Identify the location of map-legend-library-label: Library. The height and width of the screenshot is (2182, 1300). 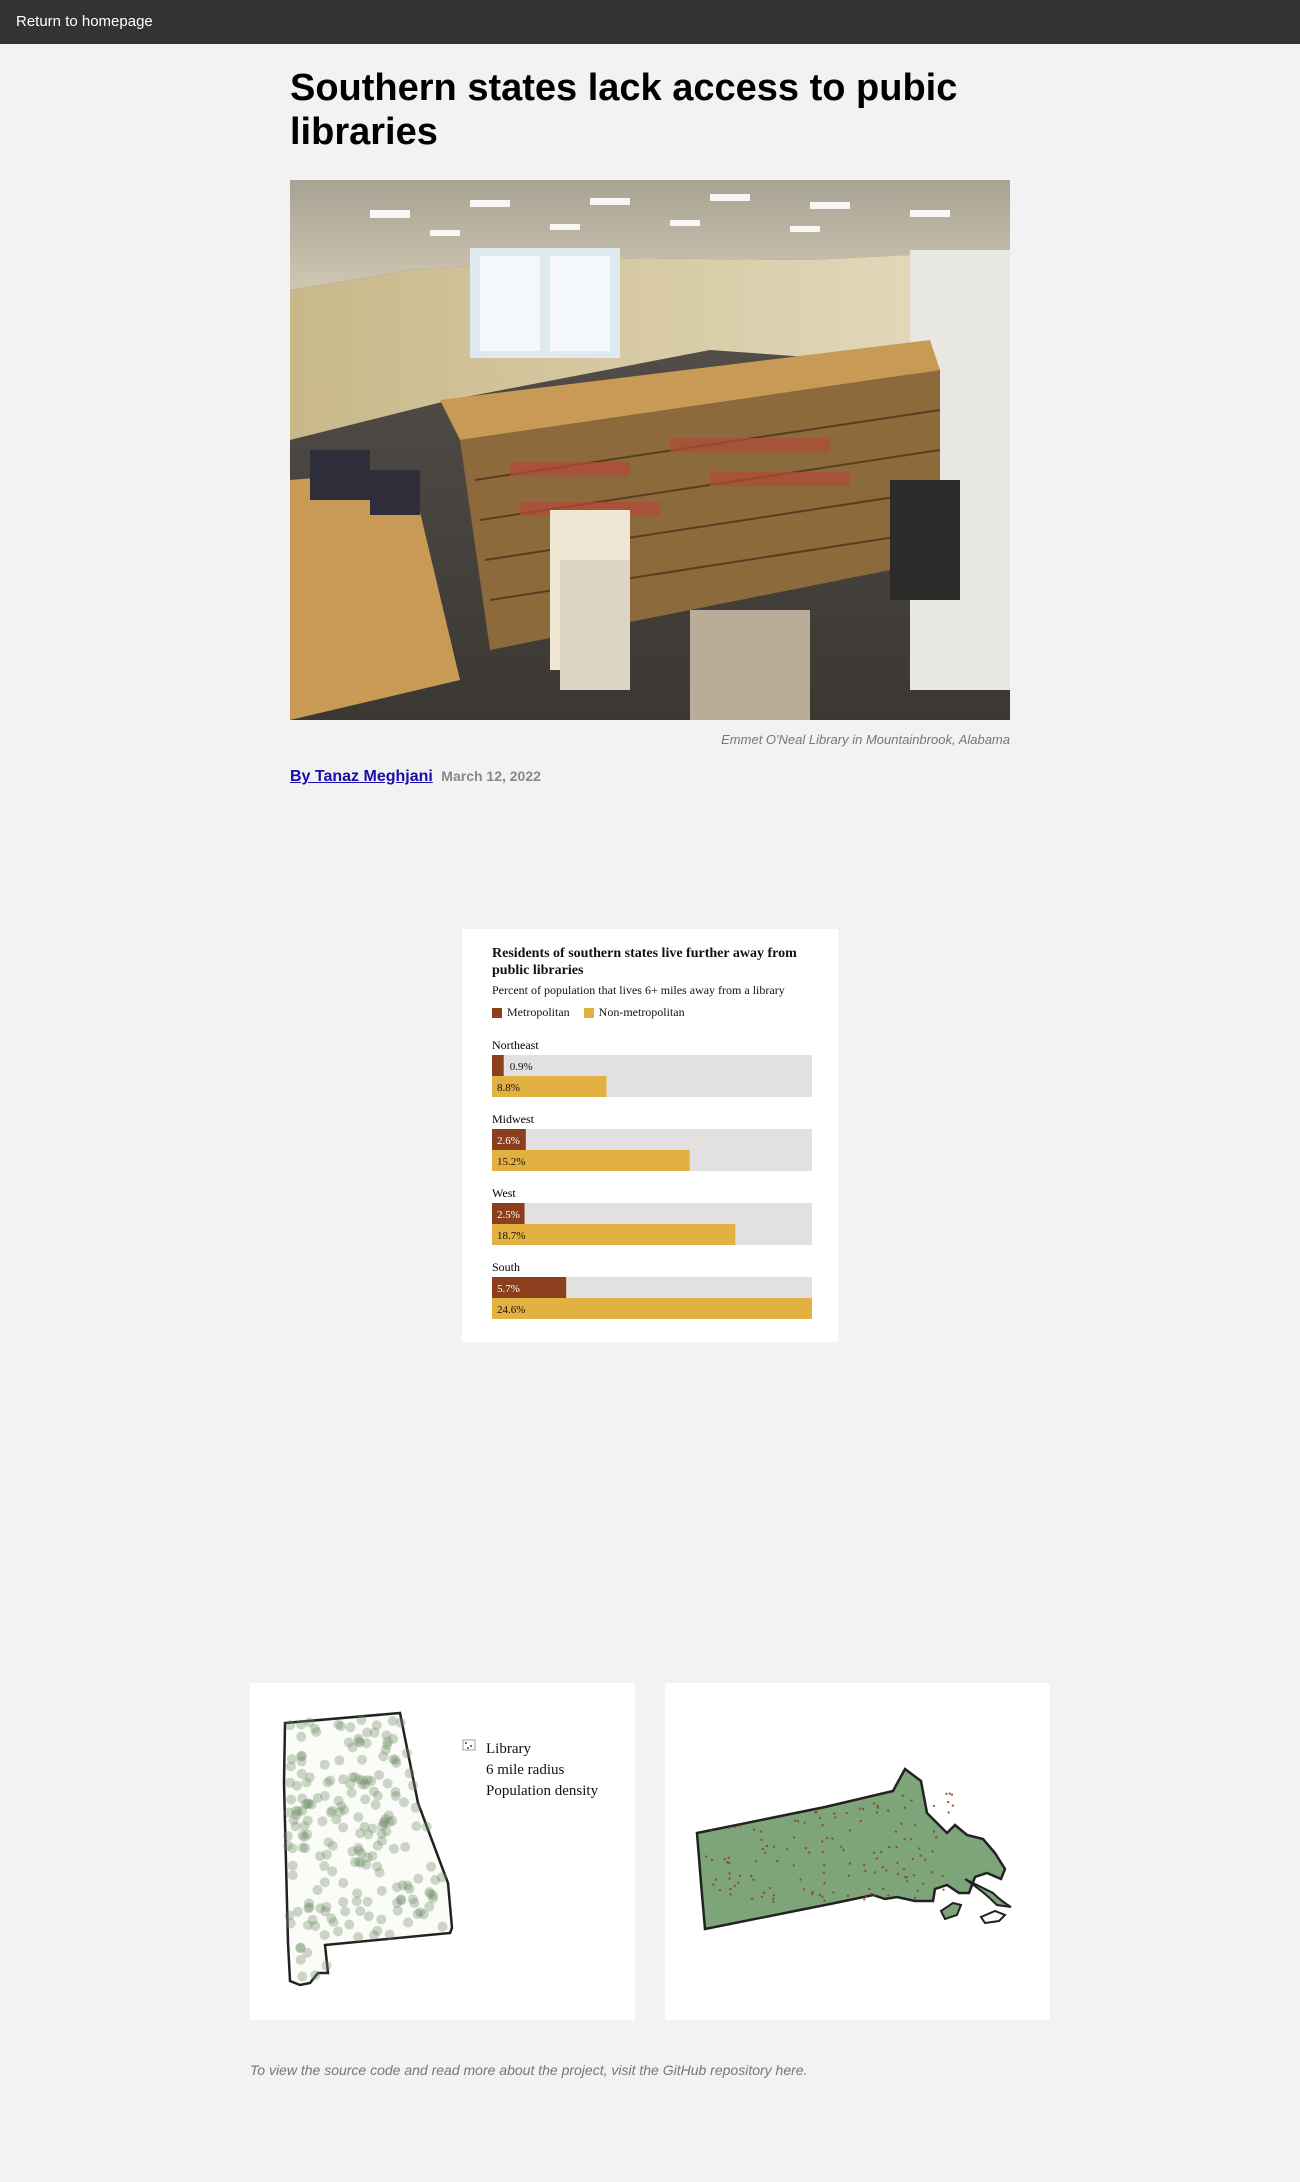
(508, 1749).